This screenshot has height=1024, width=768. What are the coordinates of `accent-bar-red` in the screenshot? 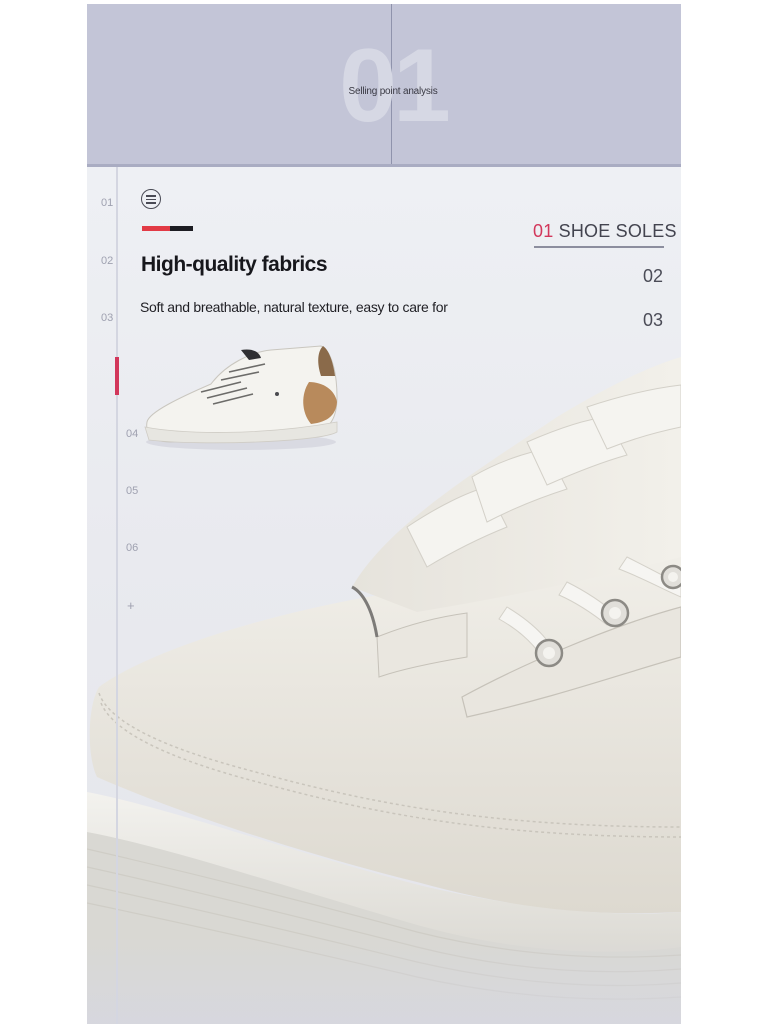 It's located at (156, 228).